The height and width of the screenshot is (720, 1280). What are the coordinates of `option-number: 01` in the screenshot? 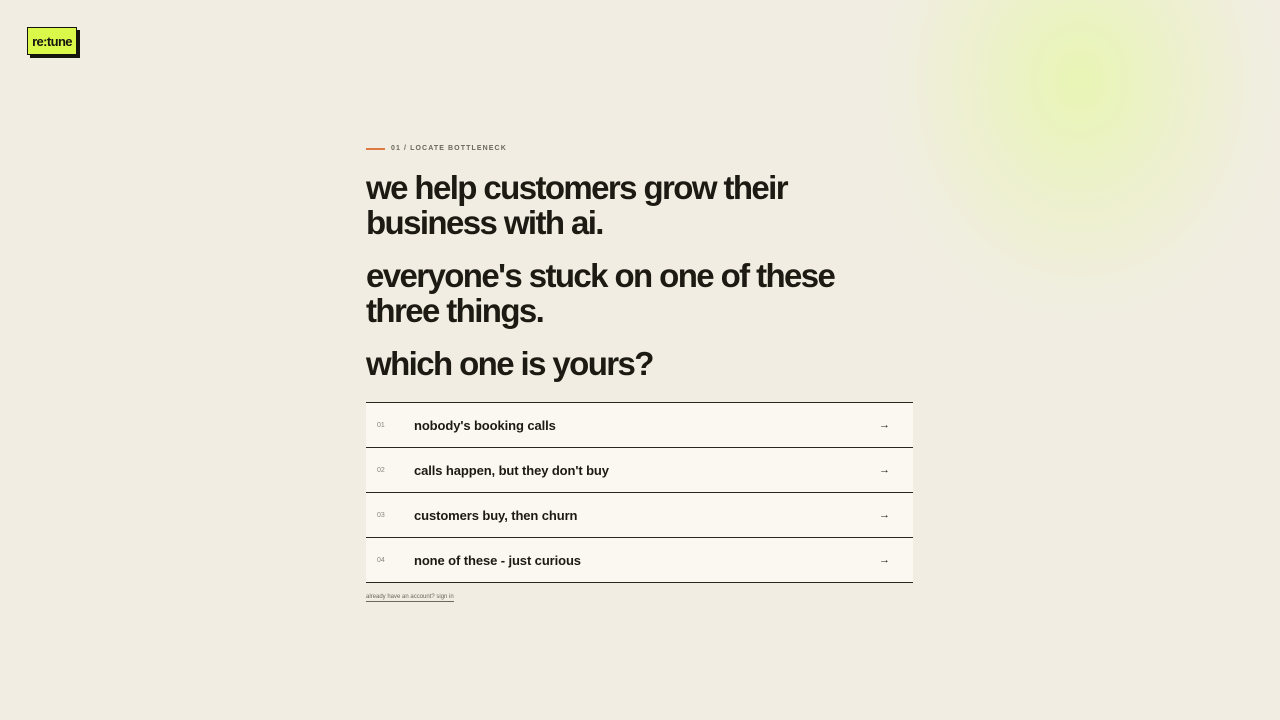 It's located at (381, 425).